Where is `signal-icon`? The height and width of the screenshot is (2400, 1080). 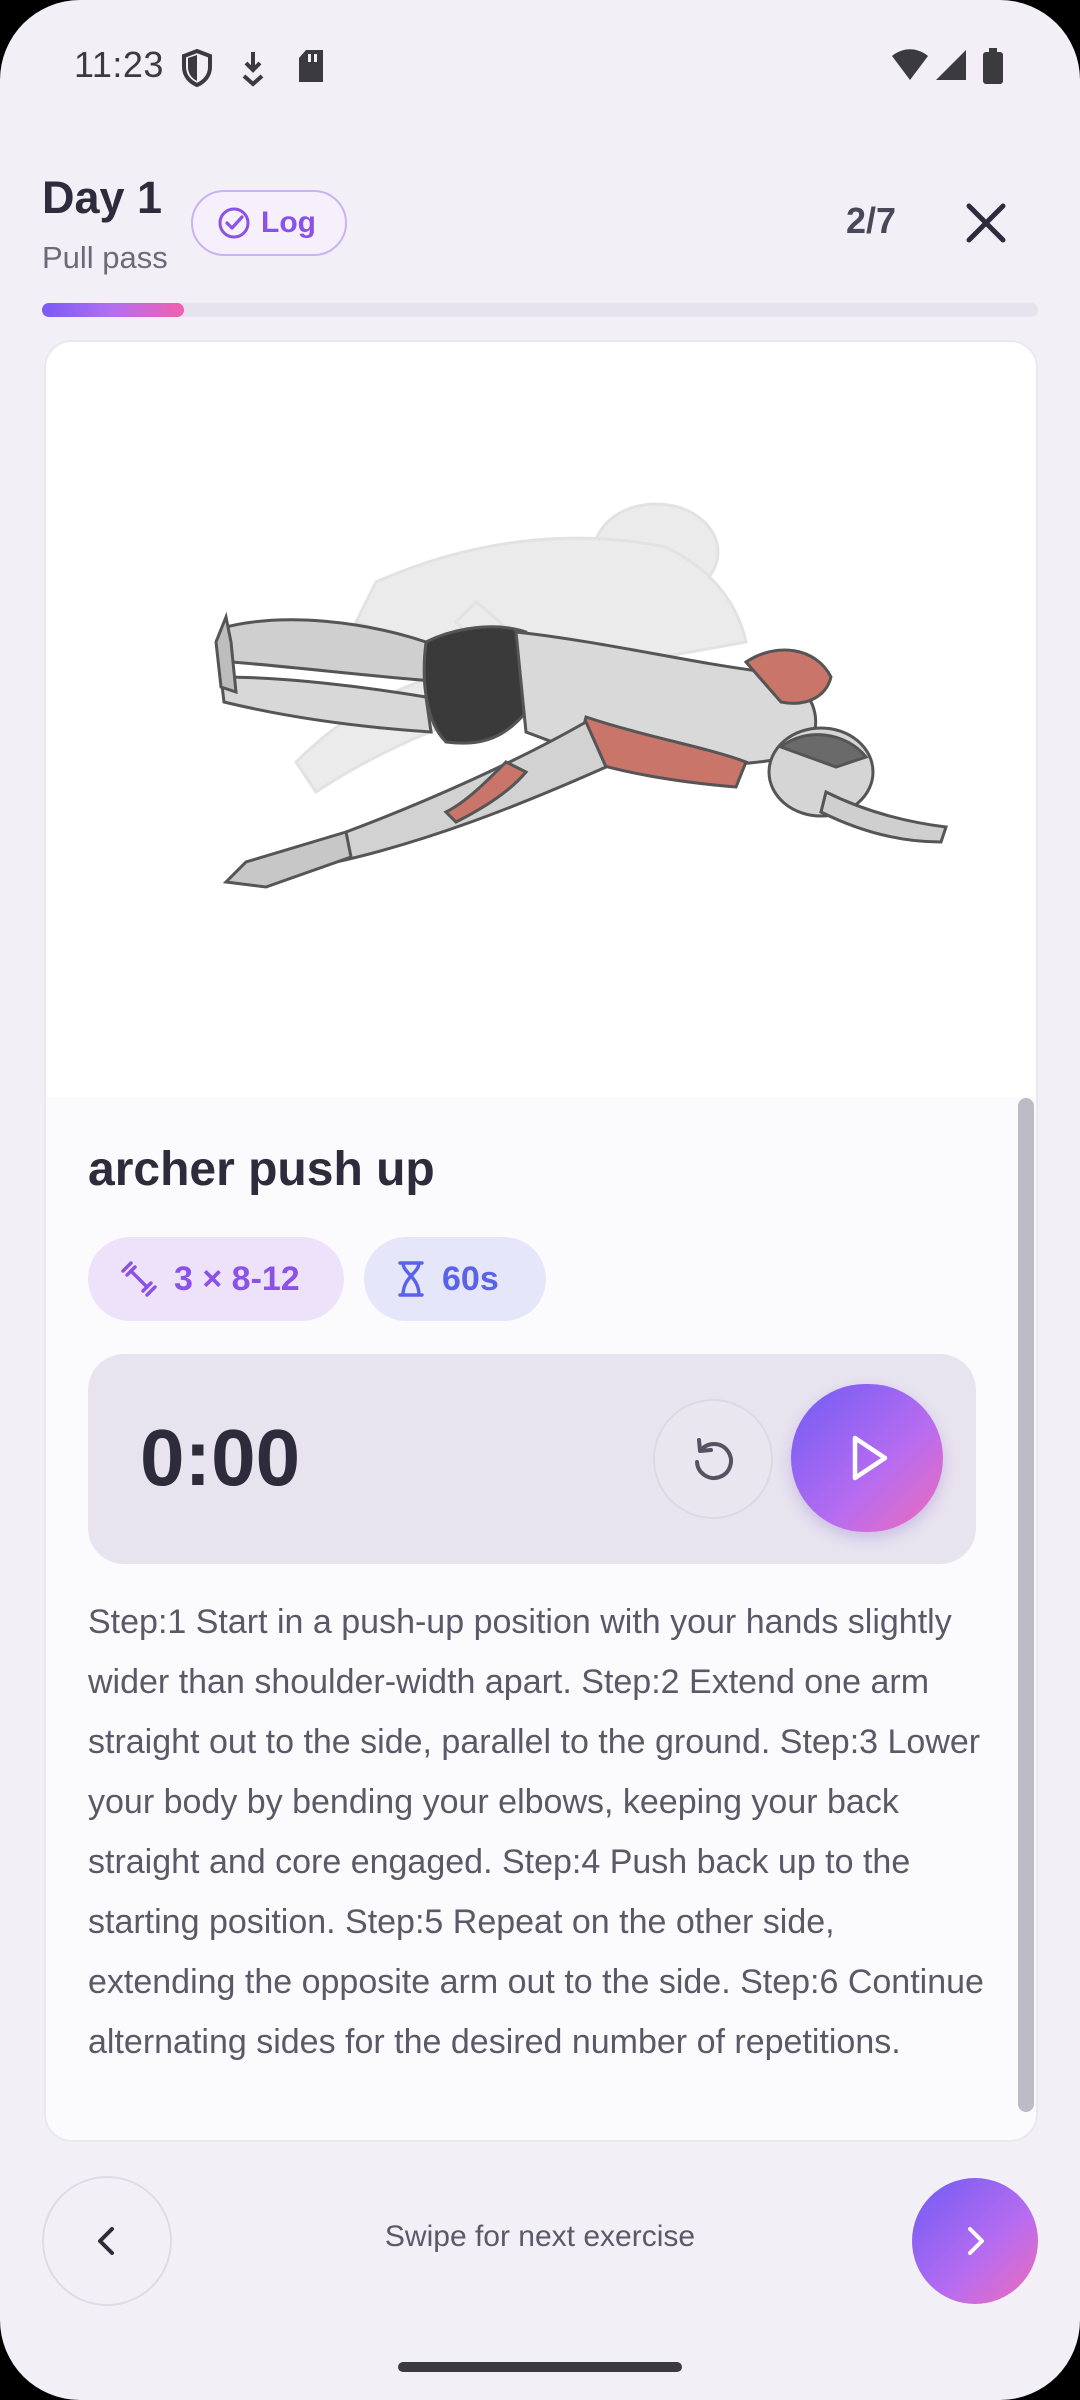
signal-icon is located at coordinates (951, 65).